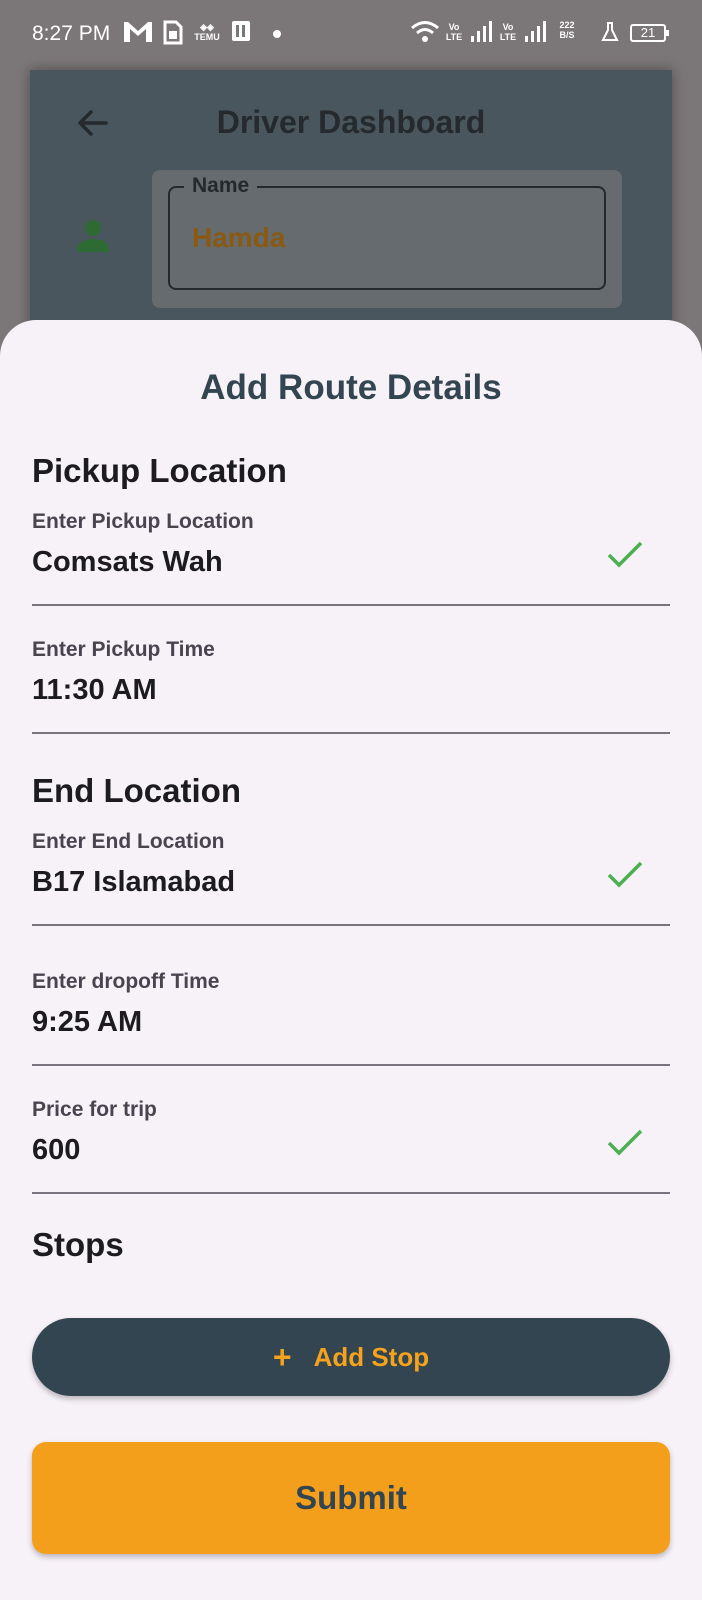 This screenshot has height=1600, width=702. What do you see at coordinates (127, 562) in the screenshot?
I see `pickup-location-value: Comsats Wah` at bounding box center [127, 562].